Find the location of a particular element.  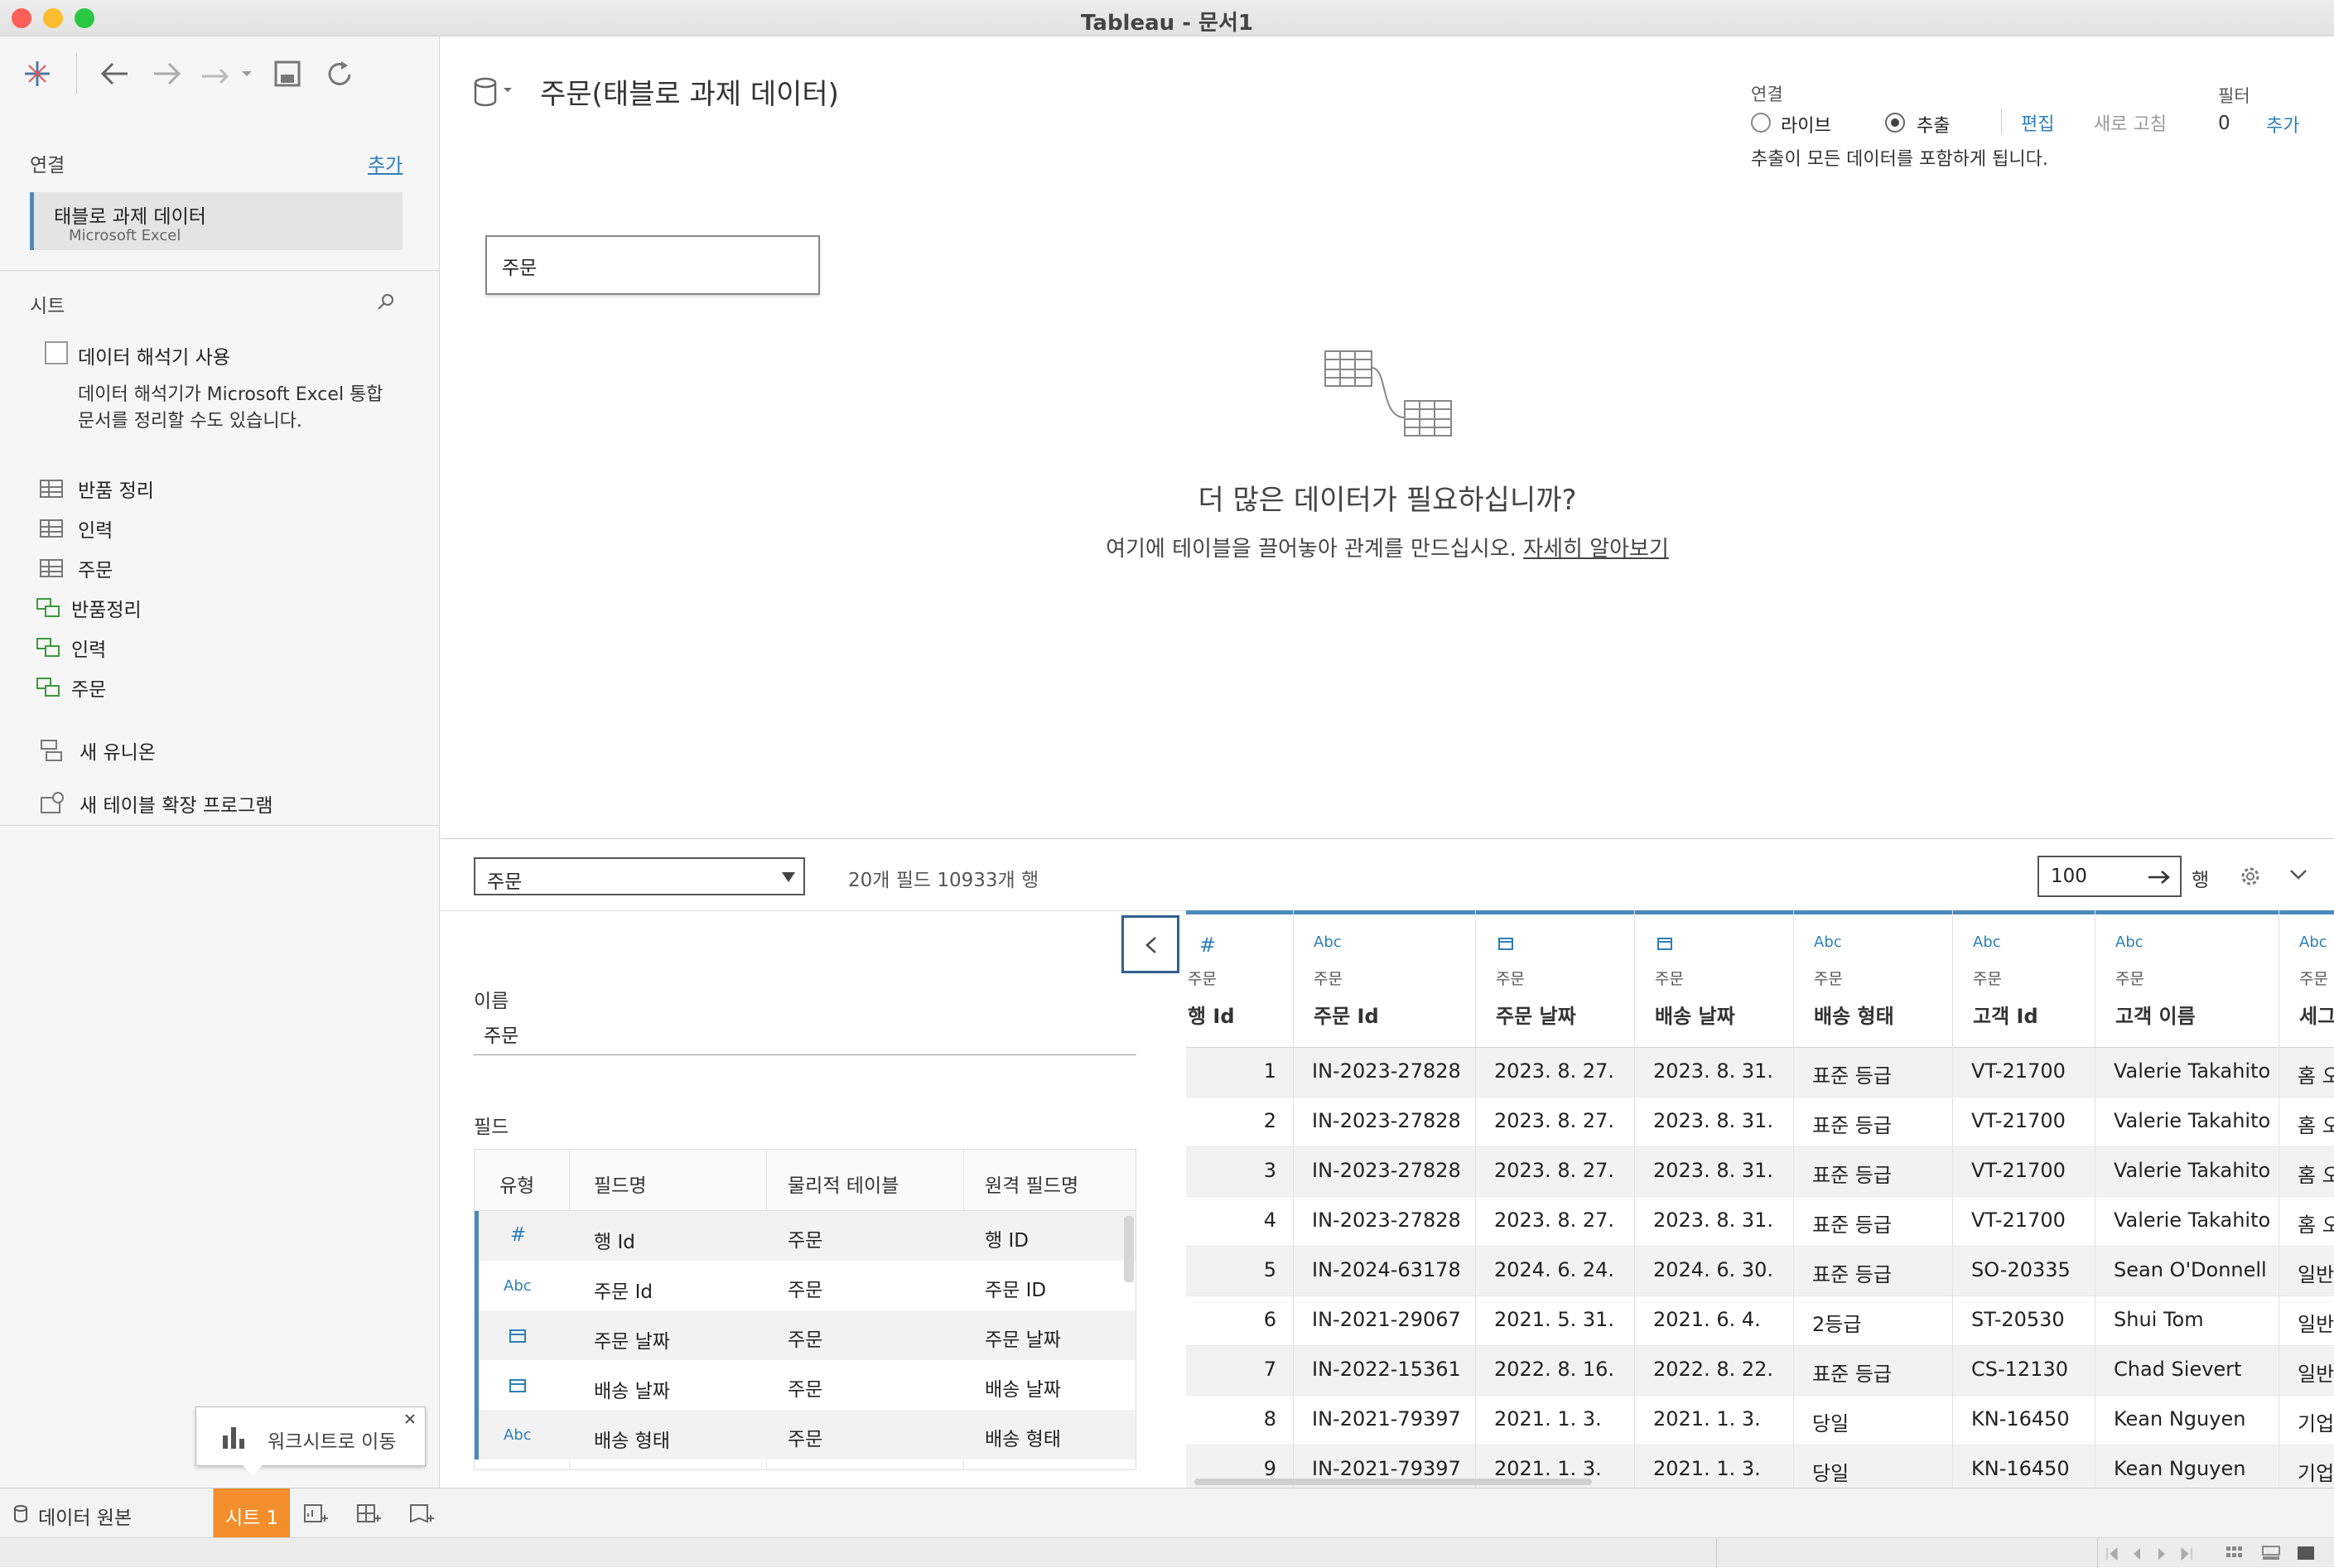

grid-cell: 4 is located at coordinates (1270, 1220).